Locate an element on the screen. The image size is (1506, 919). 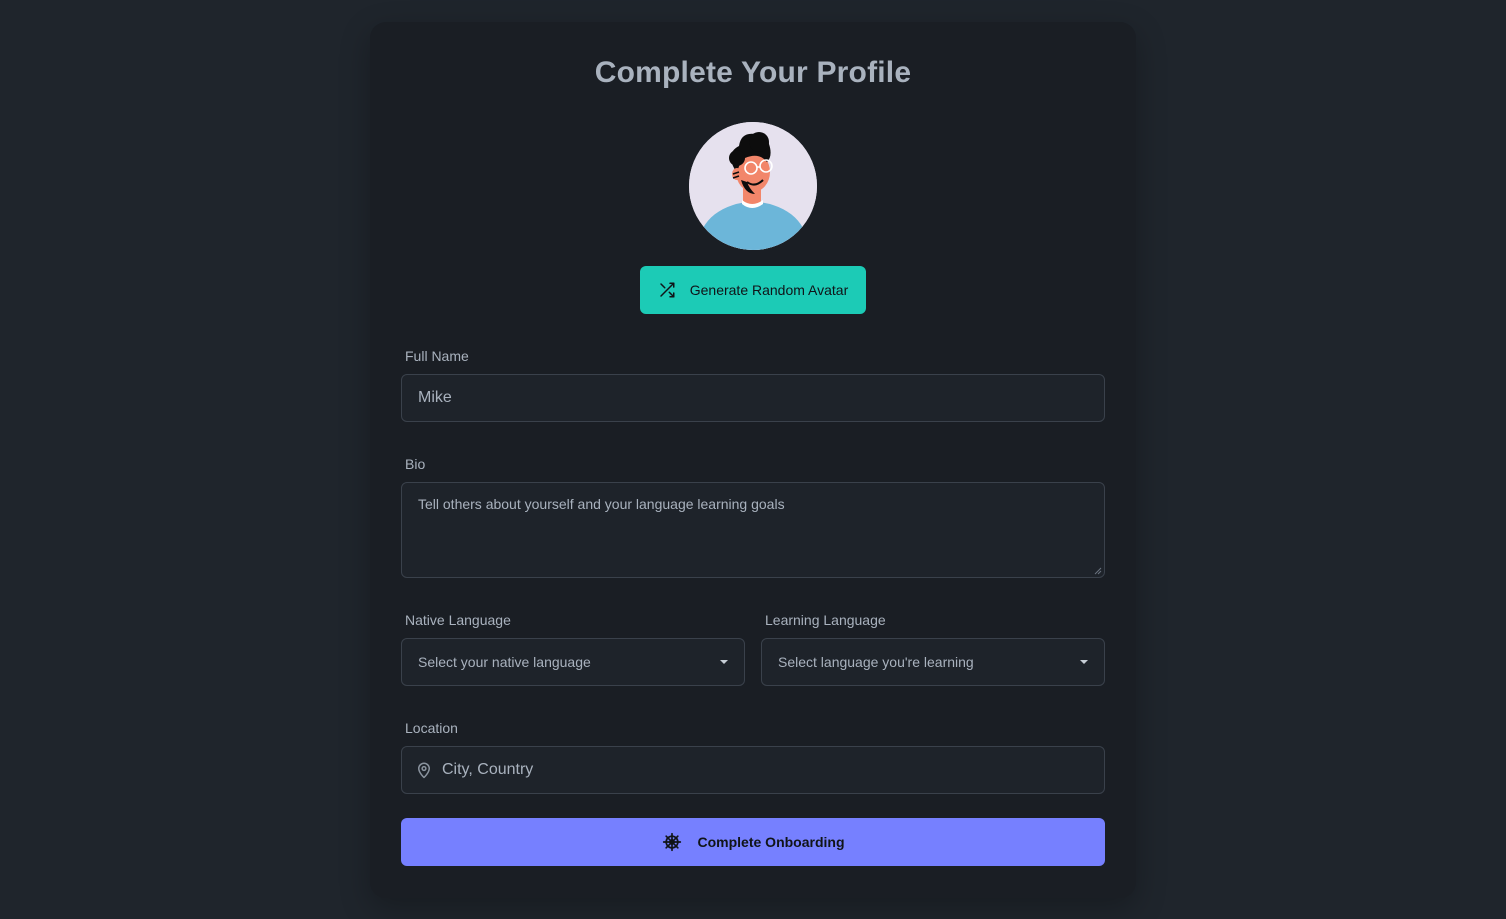
location-label: Location is located at coordinates (431, 728).